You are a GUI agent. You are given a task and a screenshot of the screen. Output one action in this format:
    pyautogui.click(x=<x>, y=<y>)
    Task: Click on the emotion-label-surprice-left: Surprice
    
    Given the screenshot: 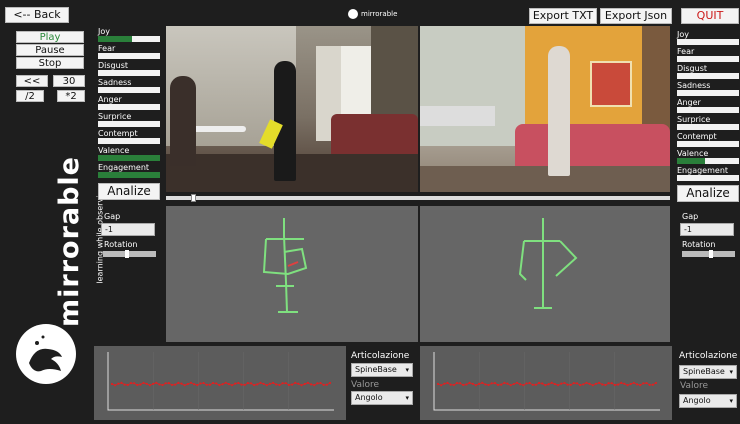 What is the action you would take?
    pyautogui.click(x=115, y=116)
    